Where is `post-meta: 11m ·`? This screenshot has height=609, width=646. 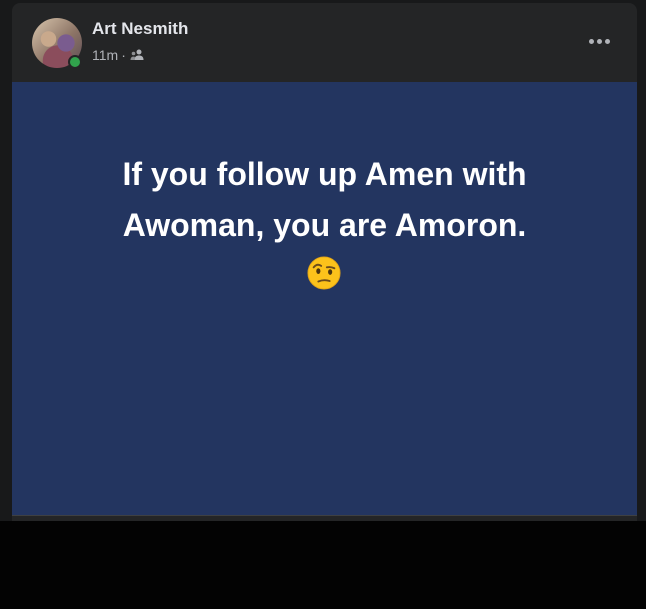 post-meta: 11m · is located at coordinates (118, 55).